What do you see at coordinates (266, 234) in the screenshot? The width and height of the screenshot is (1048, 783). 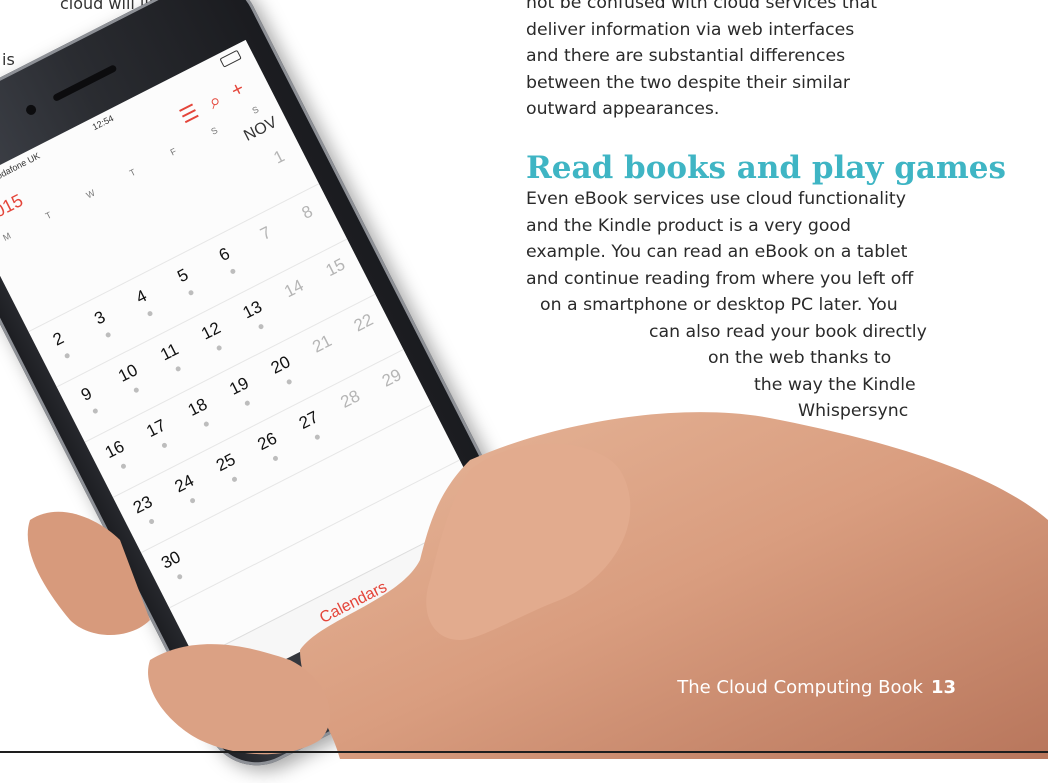 I see `calendar-day: 7` at bounding box center [266, 234].